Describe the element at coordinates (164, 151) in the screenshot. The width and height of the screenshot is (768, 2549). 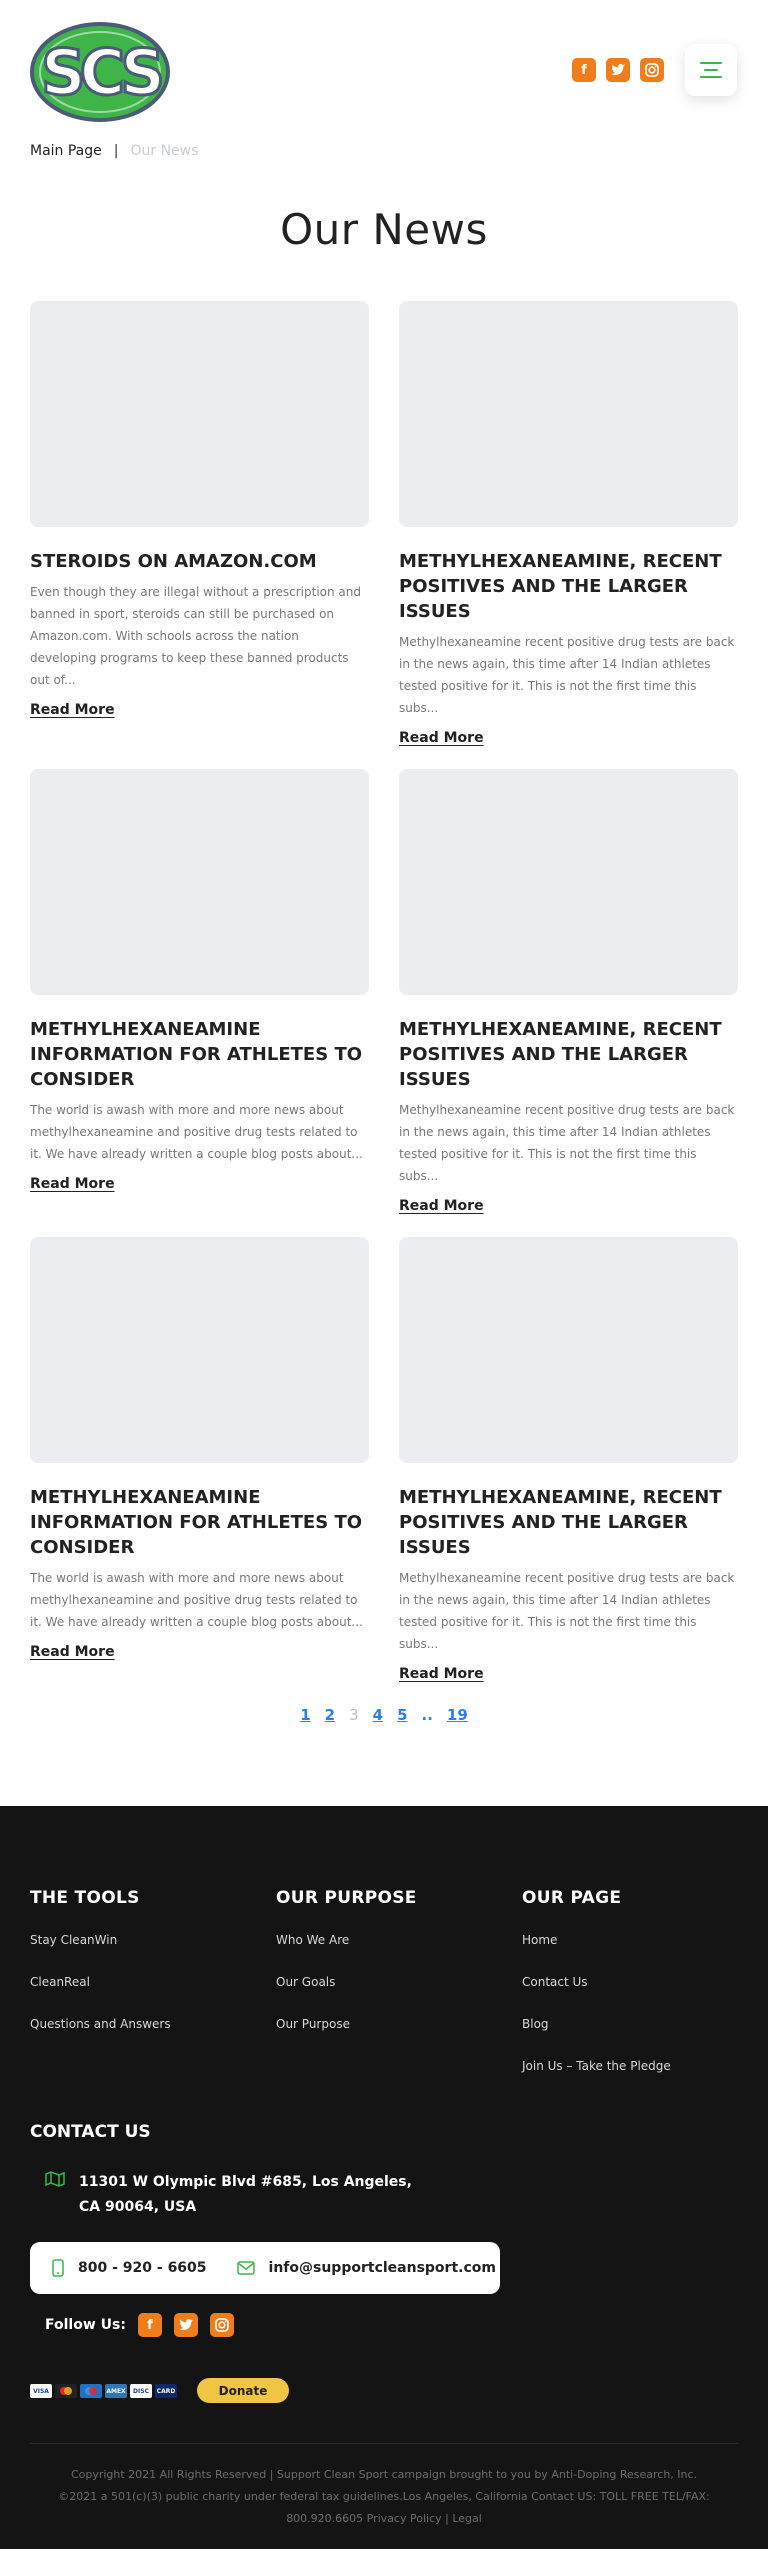
I see `breadcrumb-current: Our News` at that location.